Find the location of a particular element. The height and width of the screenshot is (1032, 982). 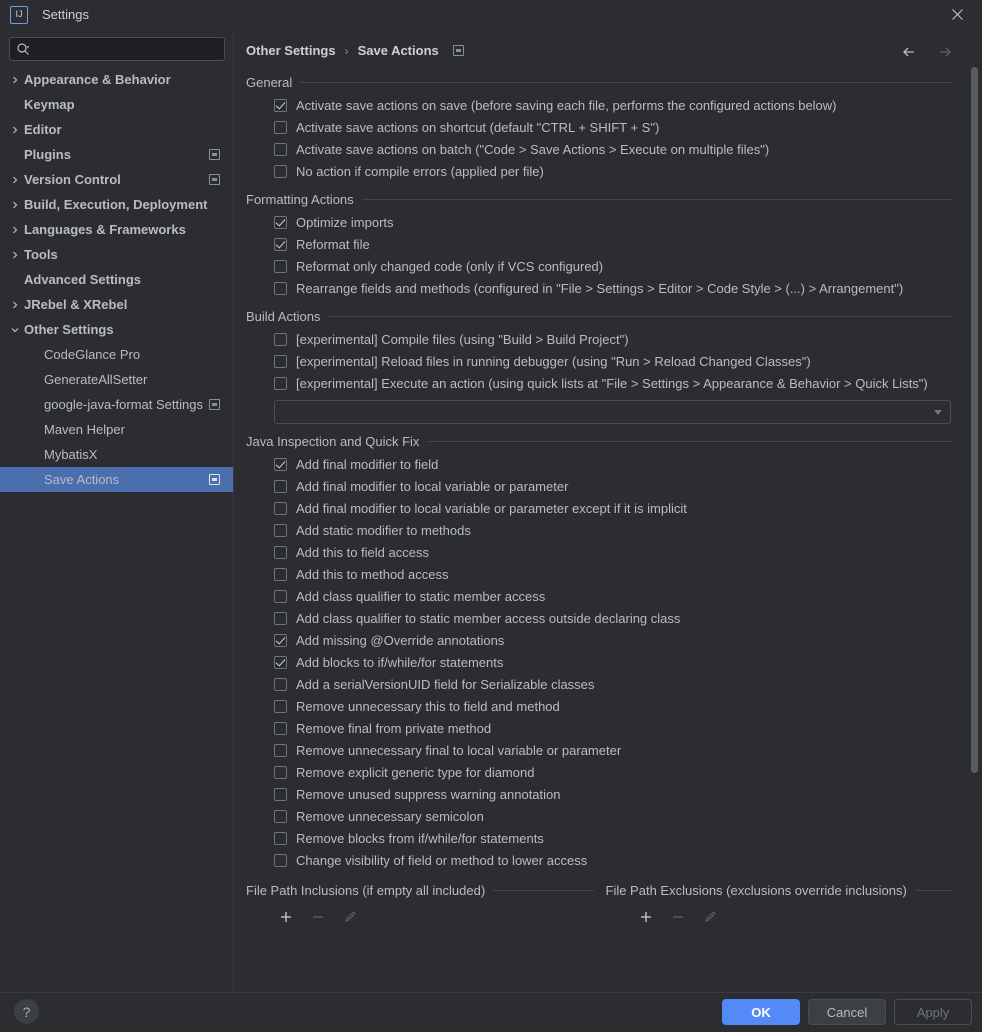

checkbox-row: Add blocks to if/while/for statements is located at coordinates (599, 662).